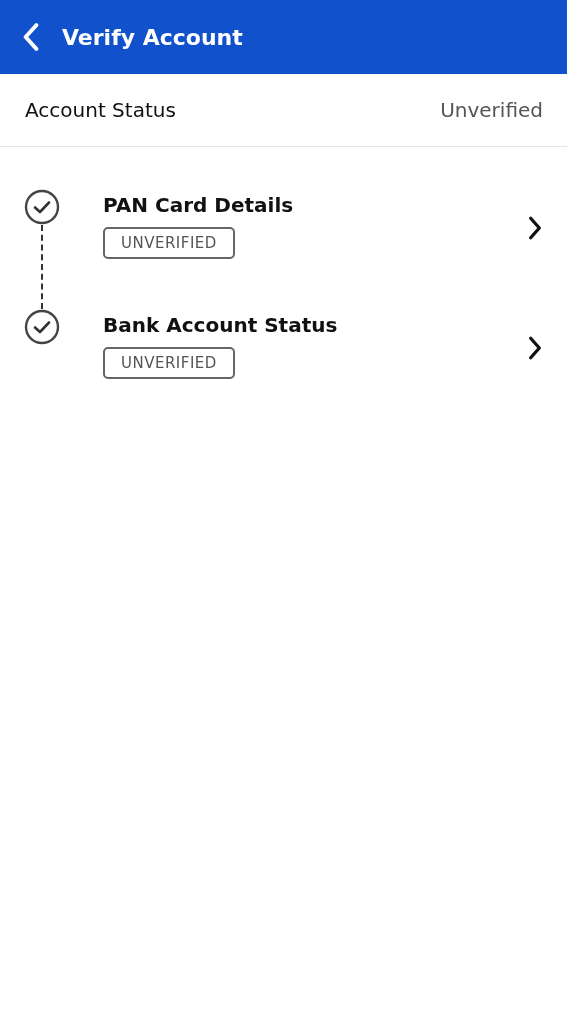 The image size is (567, 1024). I want to click on status-label: Account Status, so click(100, 110).